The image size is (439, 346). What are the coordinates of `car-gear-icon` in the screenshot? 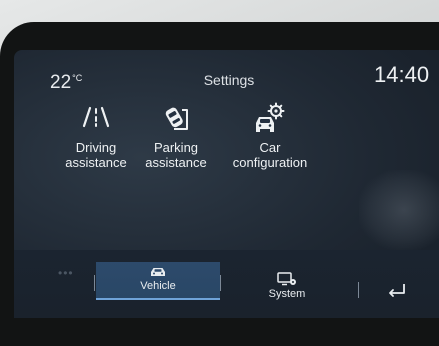 It's located at (270, 117).